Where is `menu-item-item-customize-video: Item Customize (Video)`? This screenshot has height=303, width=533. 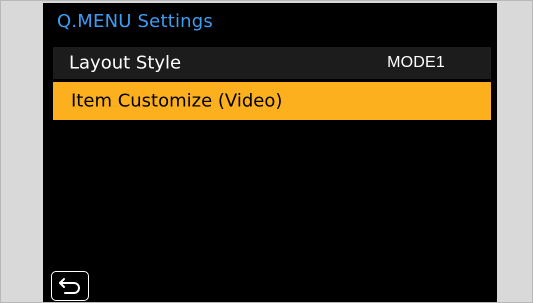 menu-item-item-customize-video: Item Customize (Video) is located at coordinates (272, 101).